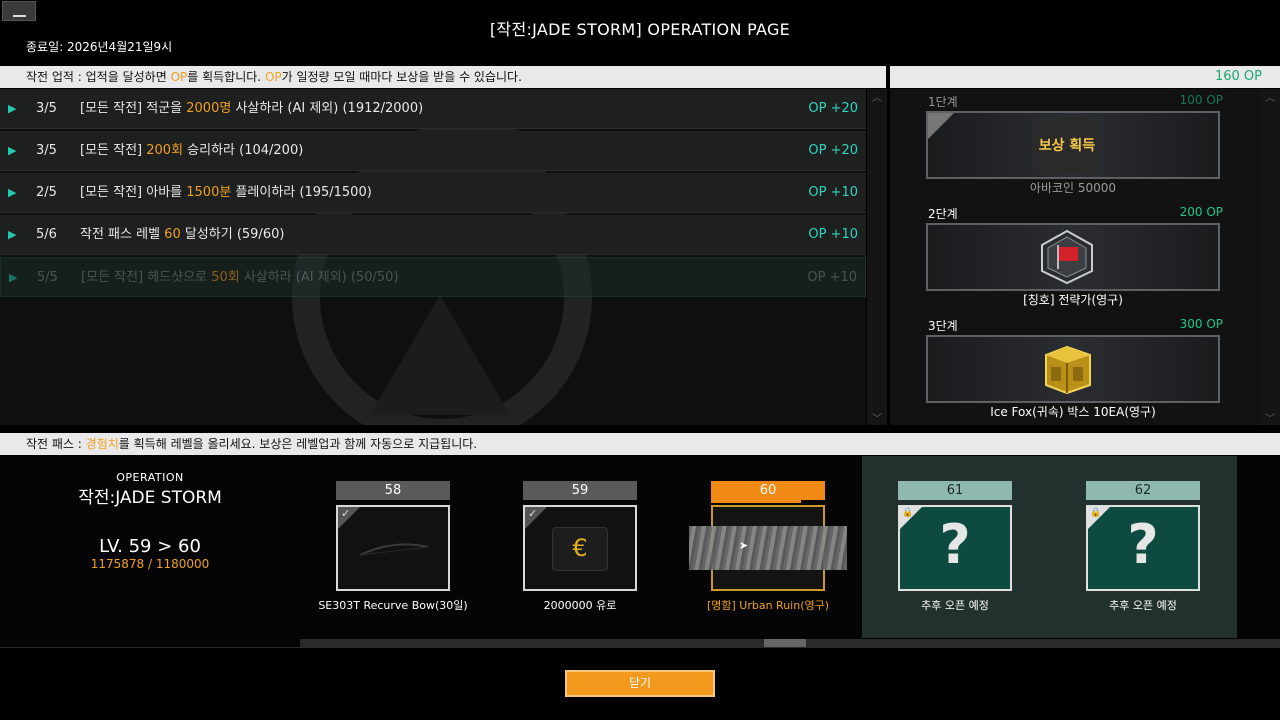 The height and width of the screenshot is (720, 1280). Describe the element at coordinates (1201, 212) in the screenshot. I see `stage-op: 200 OP` at that location.